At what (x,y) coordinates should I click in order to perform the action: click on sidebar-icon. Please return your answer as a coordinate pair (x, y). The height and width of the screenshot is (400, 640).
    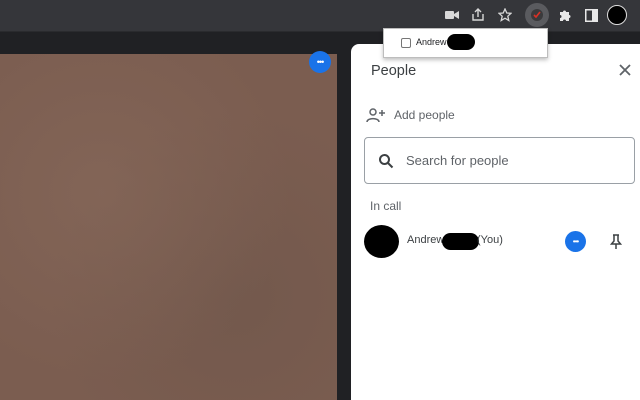
    Looking at the image, I should click on (591, 15).